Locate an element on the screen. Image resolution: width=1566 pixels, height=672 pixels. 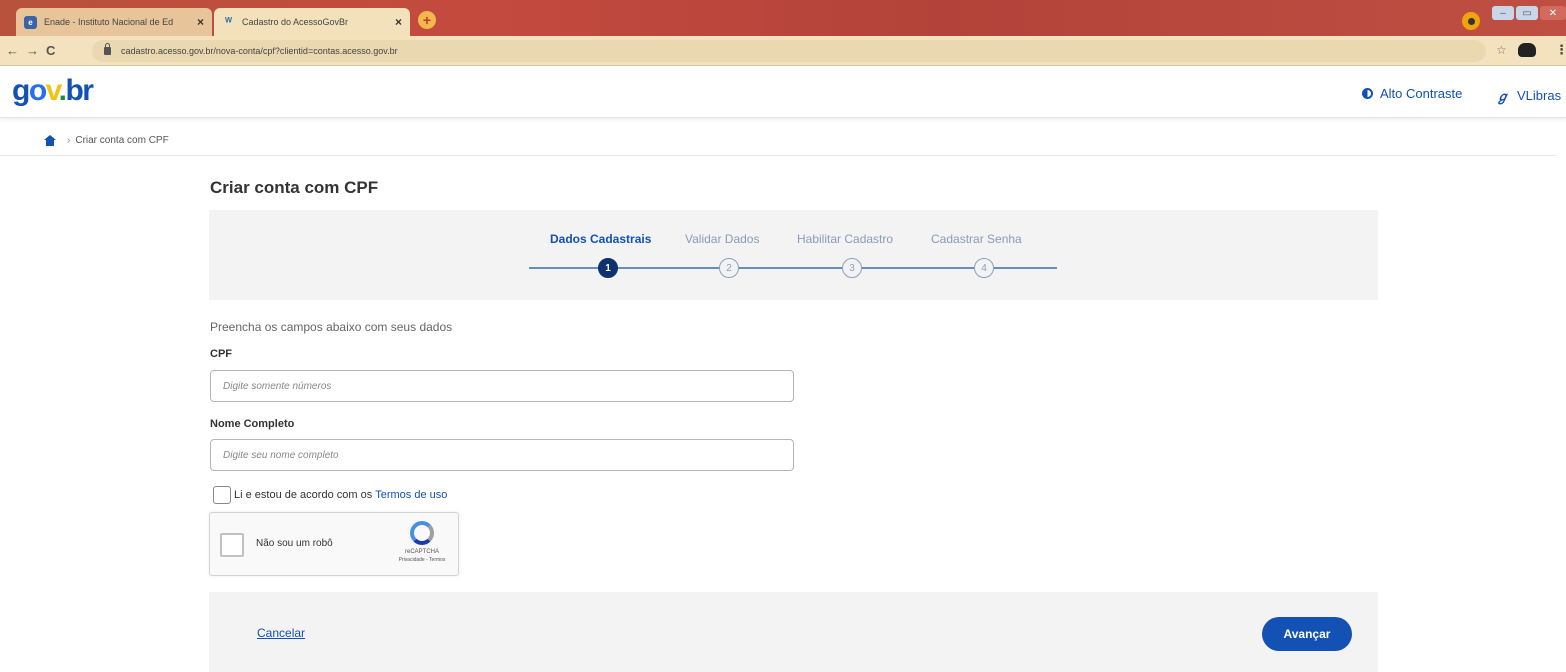
close-window-button: ✕ is located at coordinates (1553, 13).